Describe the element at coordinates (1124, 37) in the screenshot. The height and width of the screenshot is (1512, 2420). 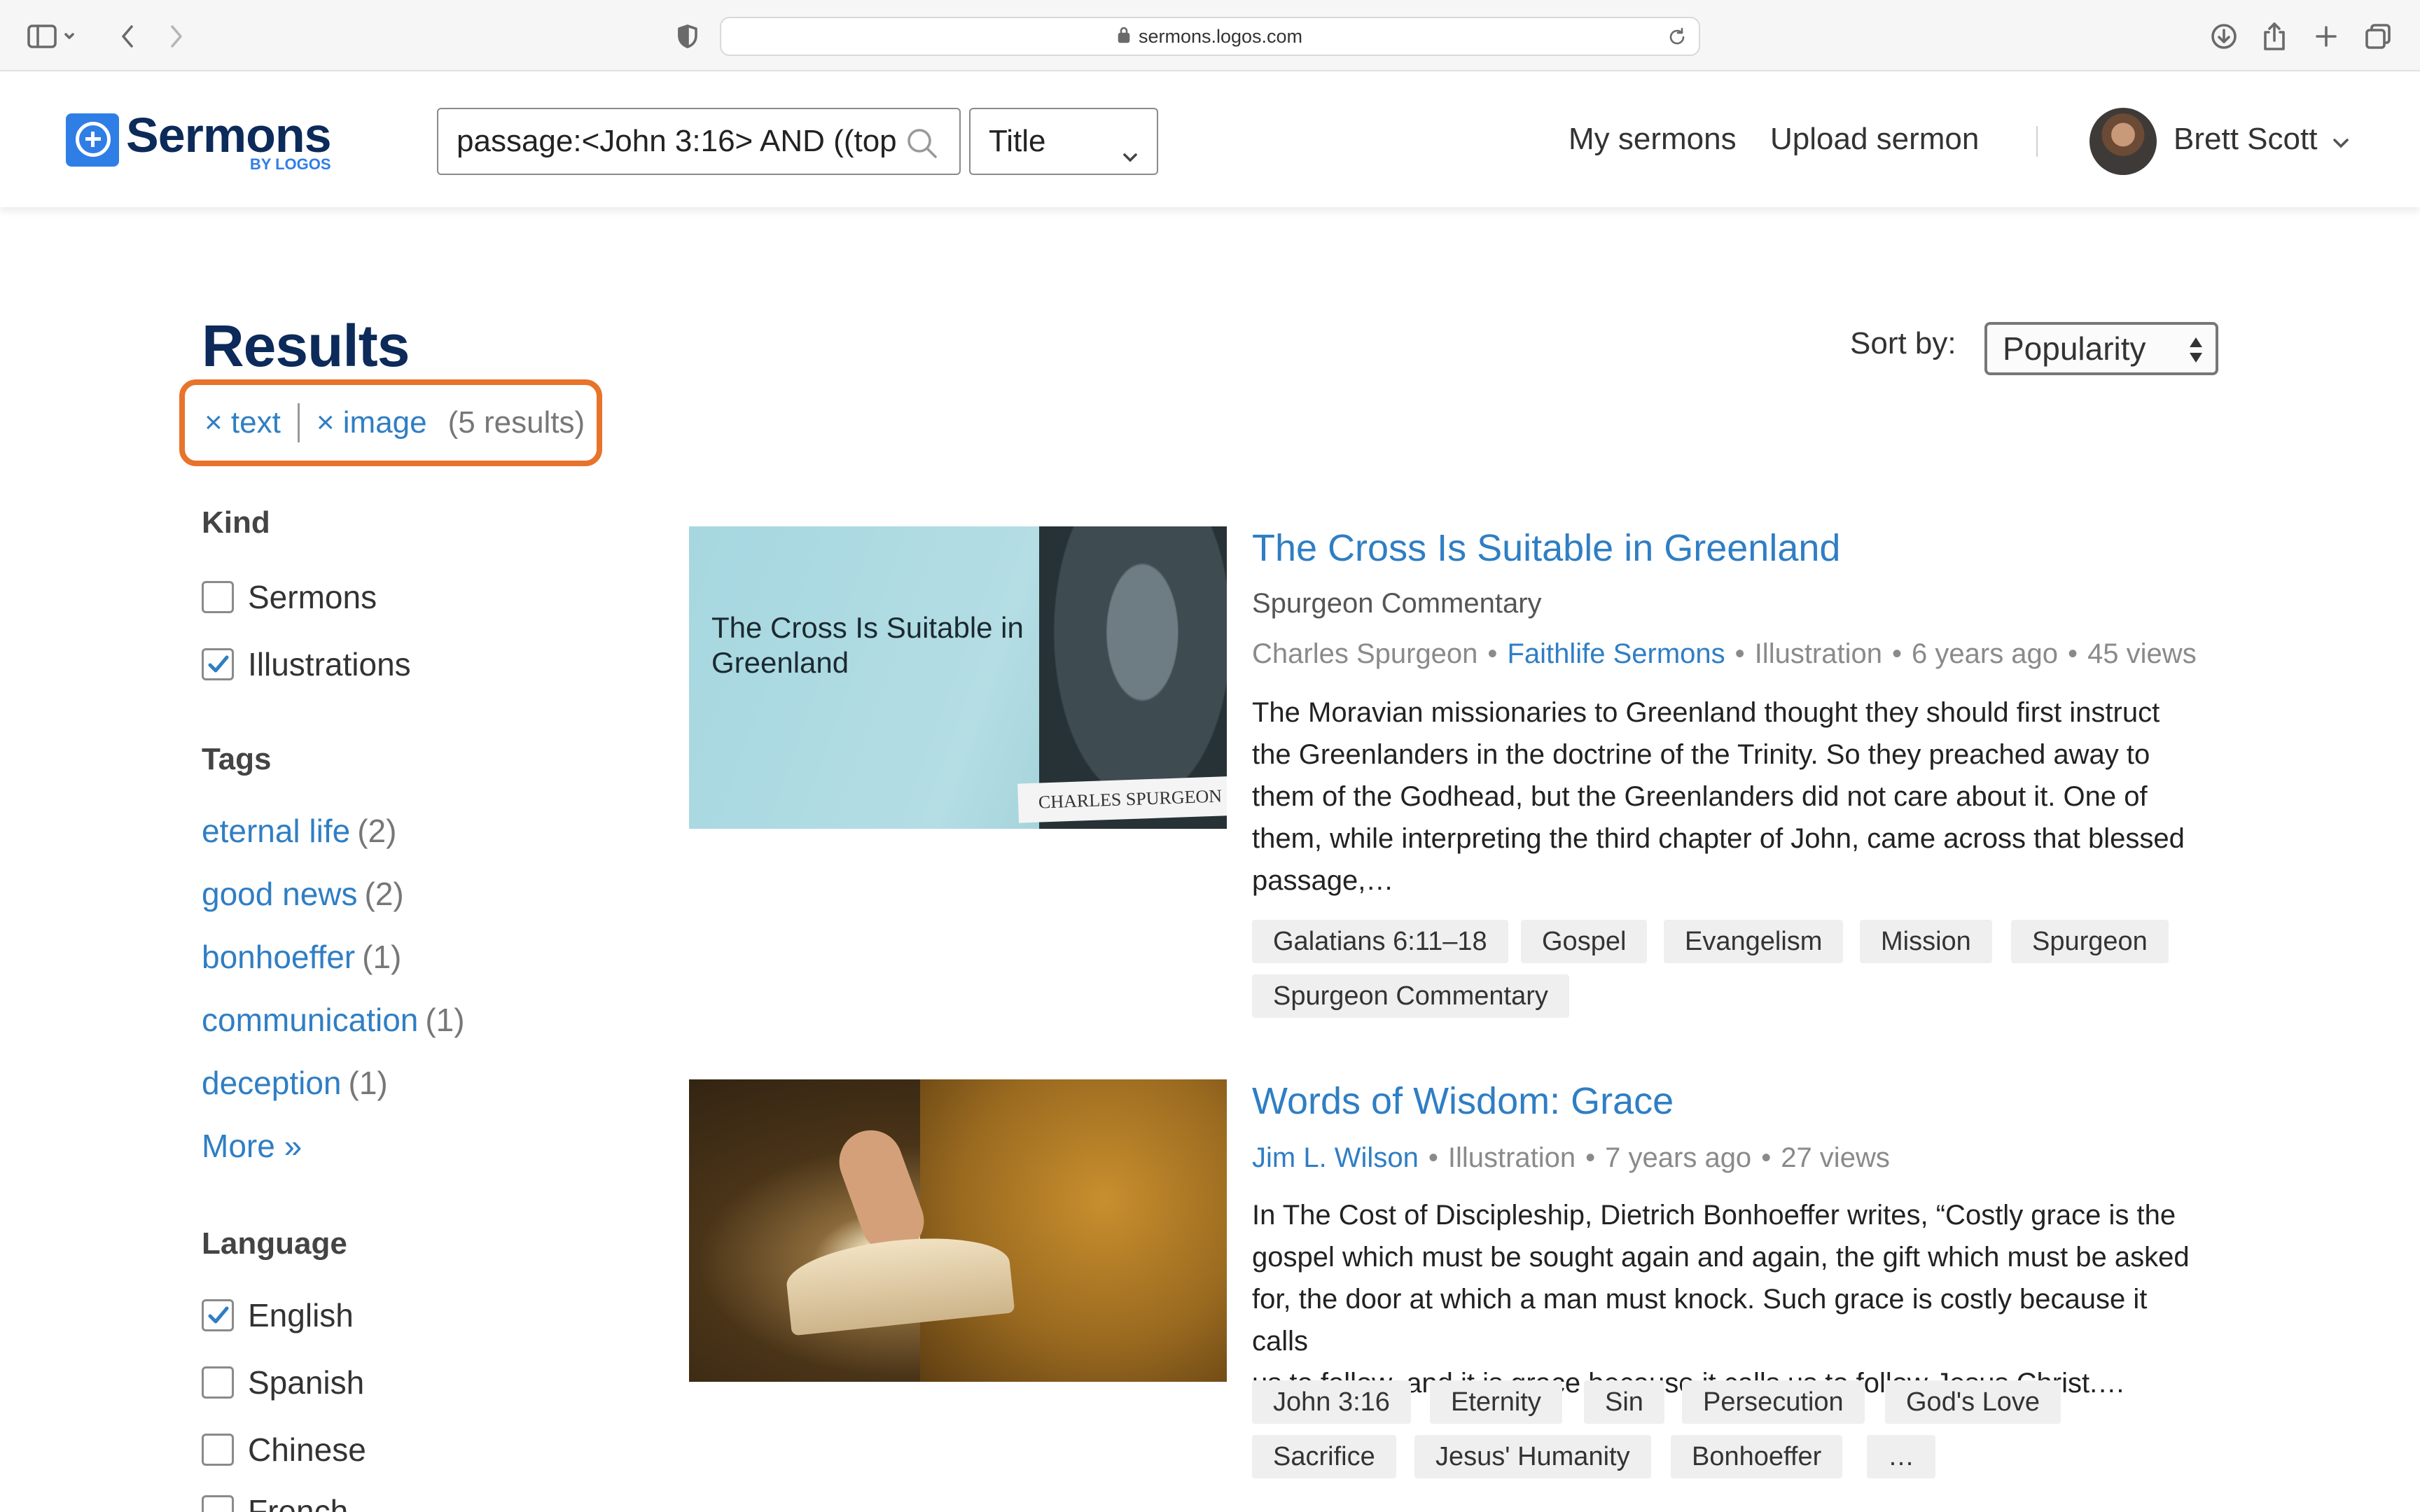
I see `lock-icon` at that location.